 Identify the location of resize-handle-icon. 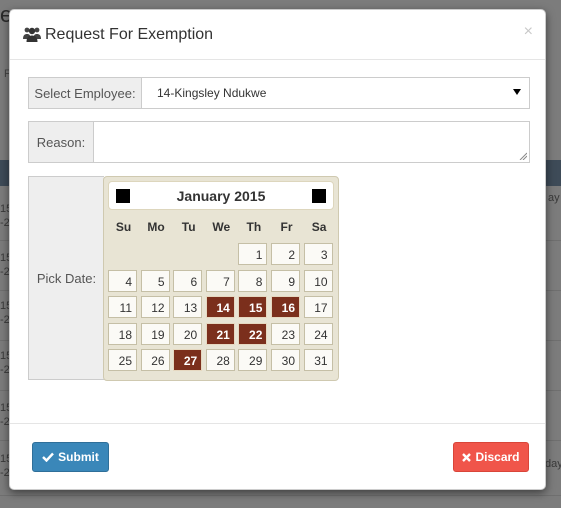
(523, 156).